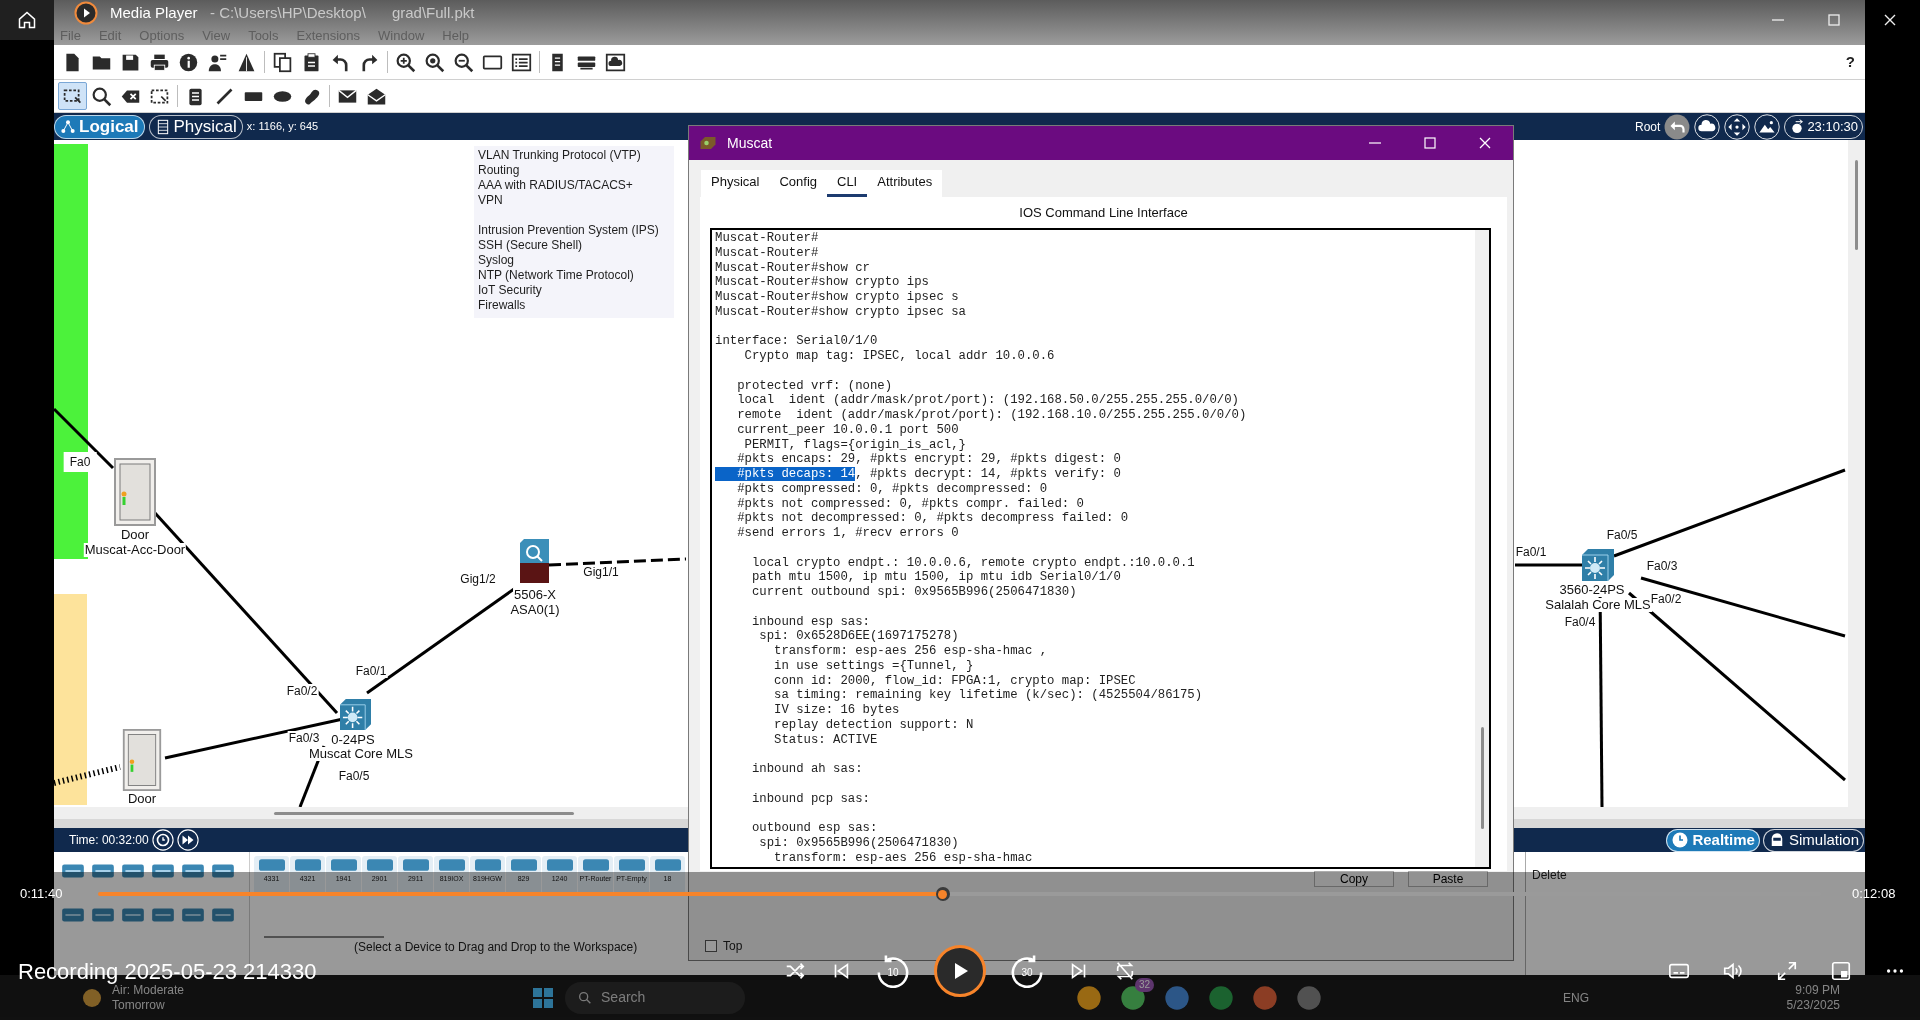  Describe the element at coordinates (1648, 126) in the screenshot. I see `breadcrumb: Root` at that location.